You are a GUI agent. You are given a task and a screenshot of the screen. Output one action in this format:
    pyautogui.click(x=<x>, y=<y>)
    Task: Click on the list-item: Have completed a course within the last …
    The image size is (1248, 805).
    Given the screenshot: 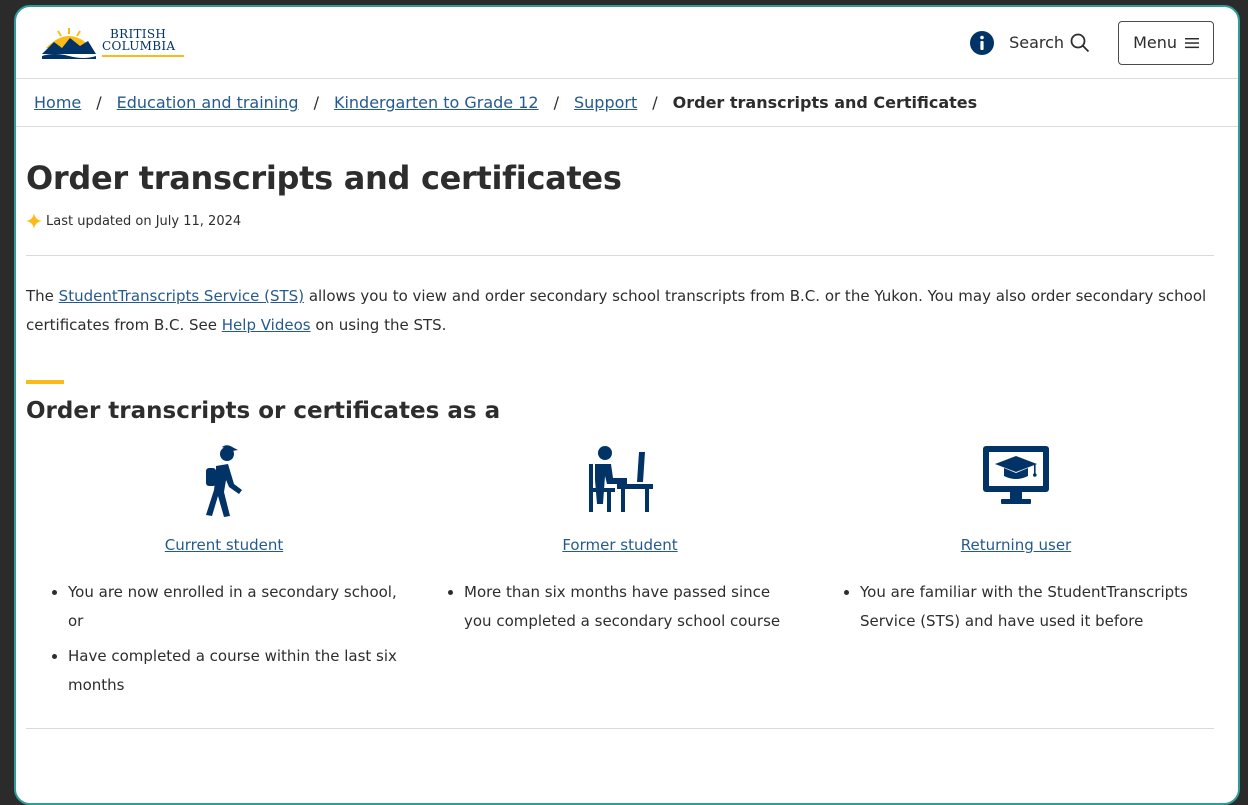 What is the action you would take?
    pyautogui.click(x=237, y=671)
    